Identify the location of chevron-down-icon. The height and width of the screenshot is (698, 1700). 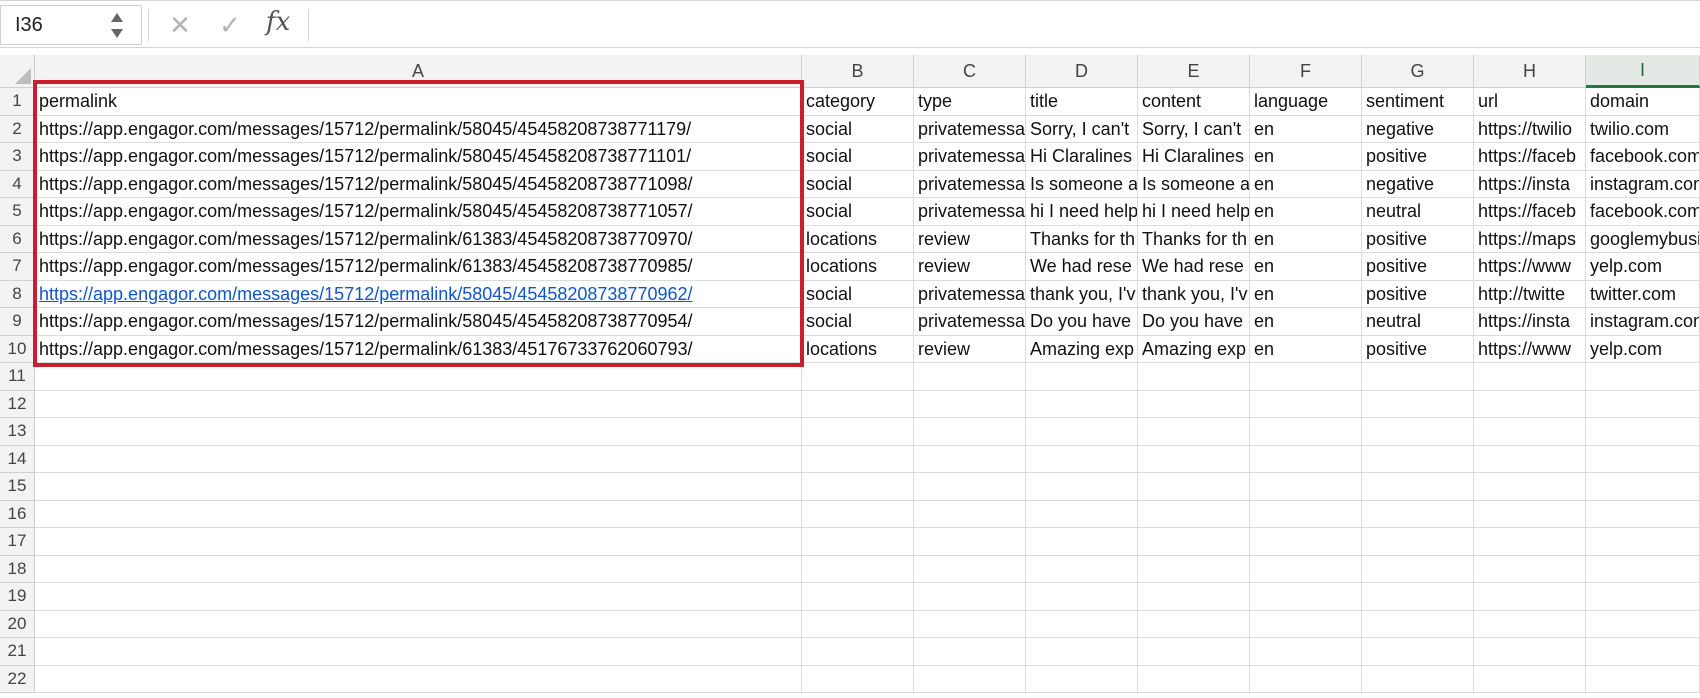
(117, 33).